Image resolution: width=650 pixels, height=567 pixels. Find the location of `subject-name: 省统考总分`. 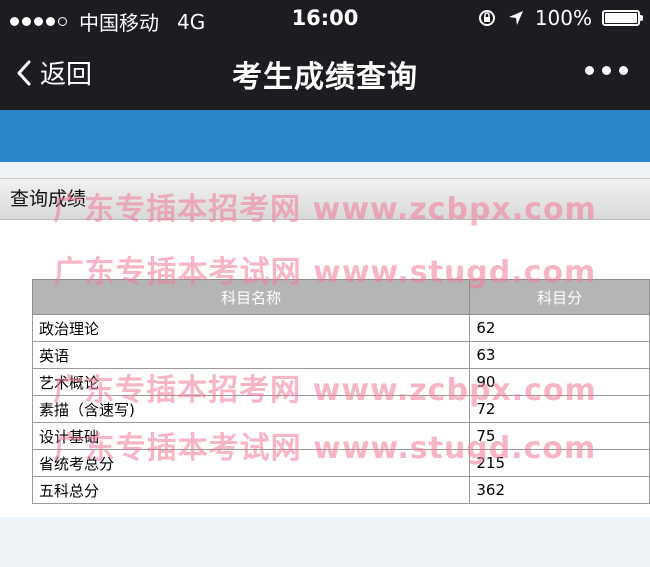

subject-name: 省统考总分 is located at coordinates (251, 463).